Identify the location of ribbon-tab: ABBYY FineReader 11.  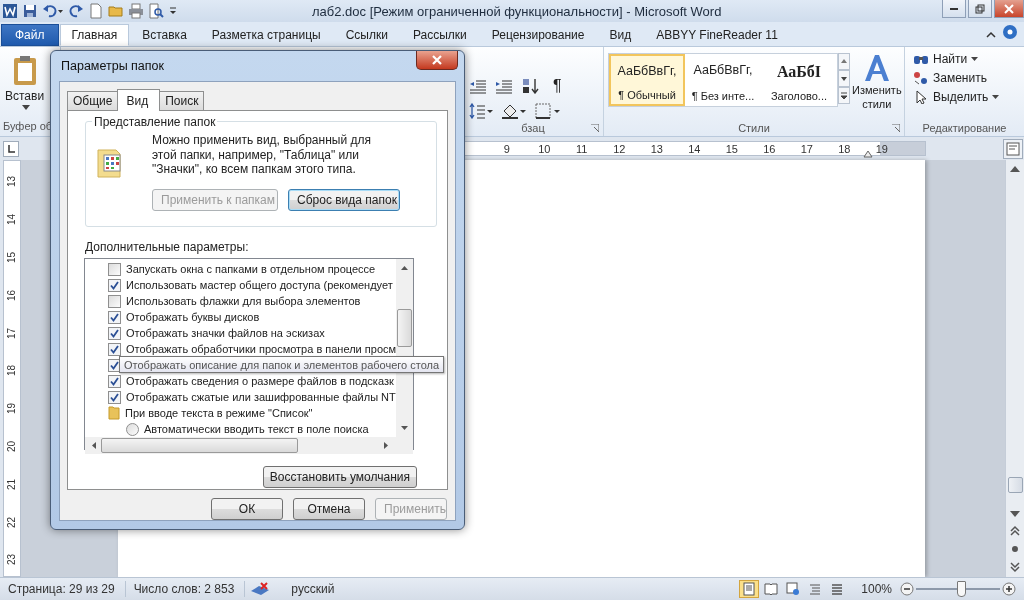
(717, 35).